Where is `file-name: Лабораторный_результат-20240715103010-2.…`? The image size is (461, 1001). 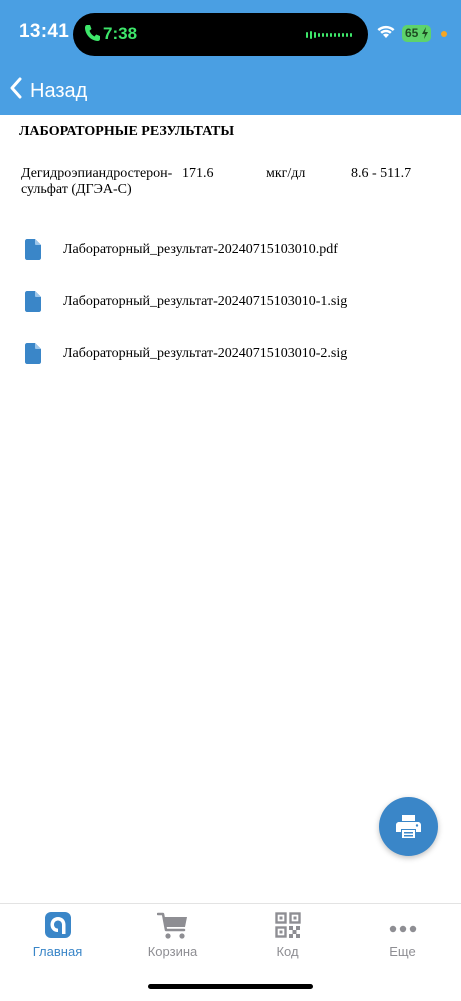 file-name: Лабораторный_результат-20240715103010-2.… is located at coordinates (205, 353).